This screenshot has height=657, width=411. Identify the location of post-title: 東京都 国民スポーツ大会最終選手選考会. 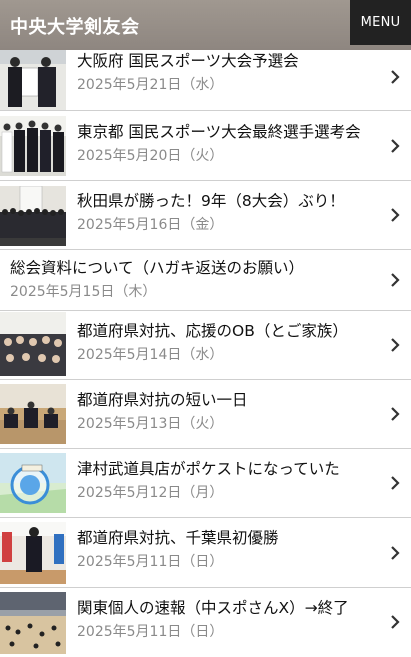
(229, 132).